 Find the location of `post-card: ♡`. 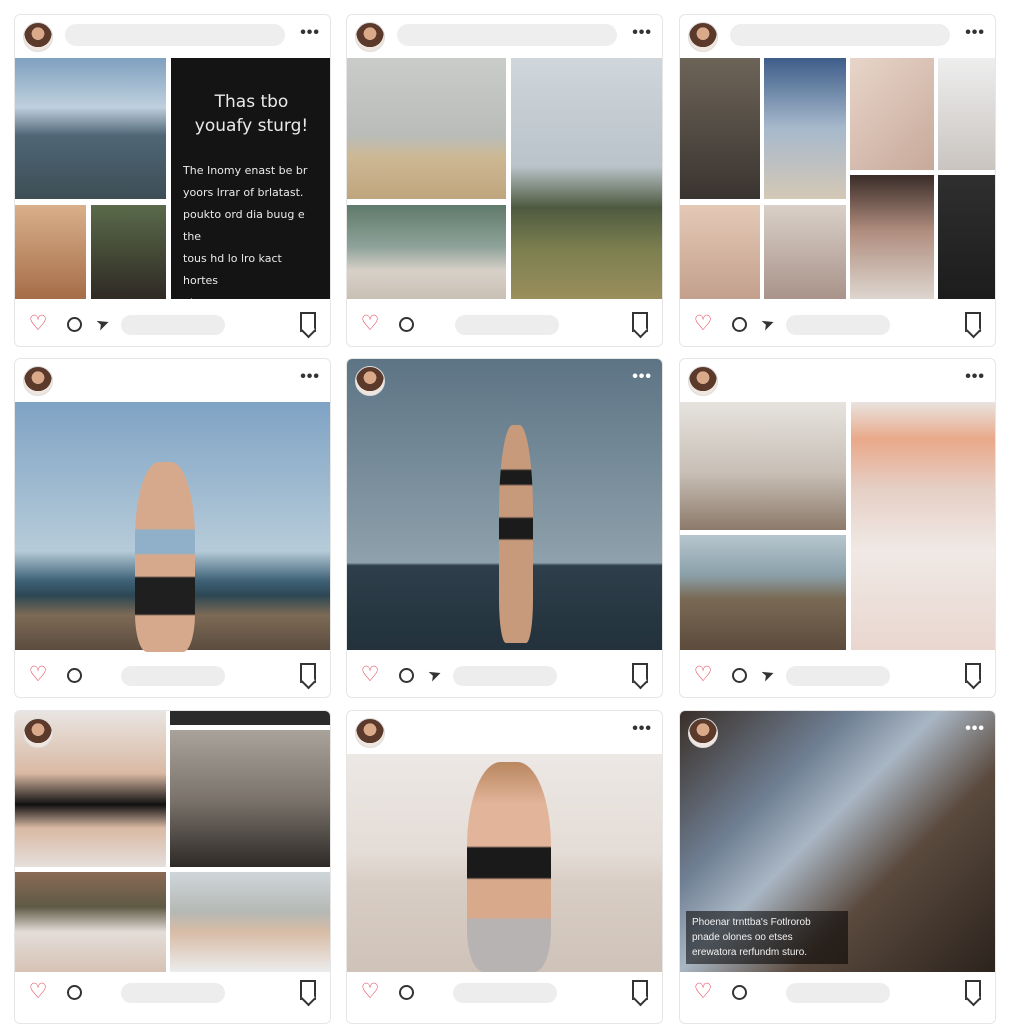

post-card: ♡ is located at coordinates (172, 867).